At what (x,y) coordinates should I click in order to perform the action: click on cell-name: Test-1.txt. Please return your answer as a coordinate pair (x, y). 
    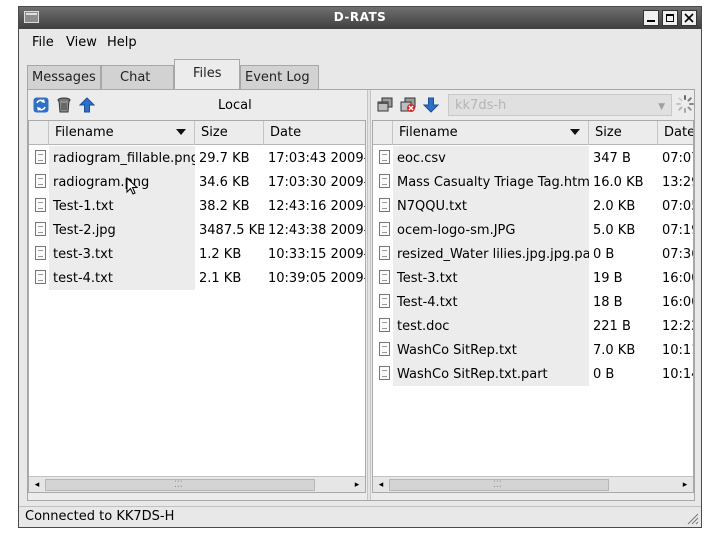
    Looking at the image, I should click on (122, 206).